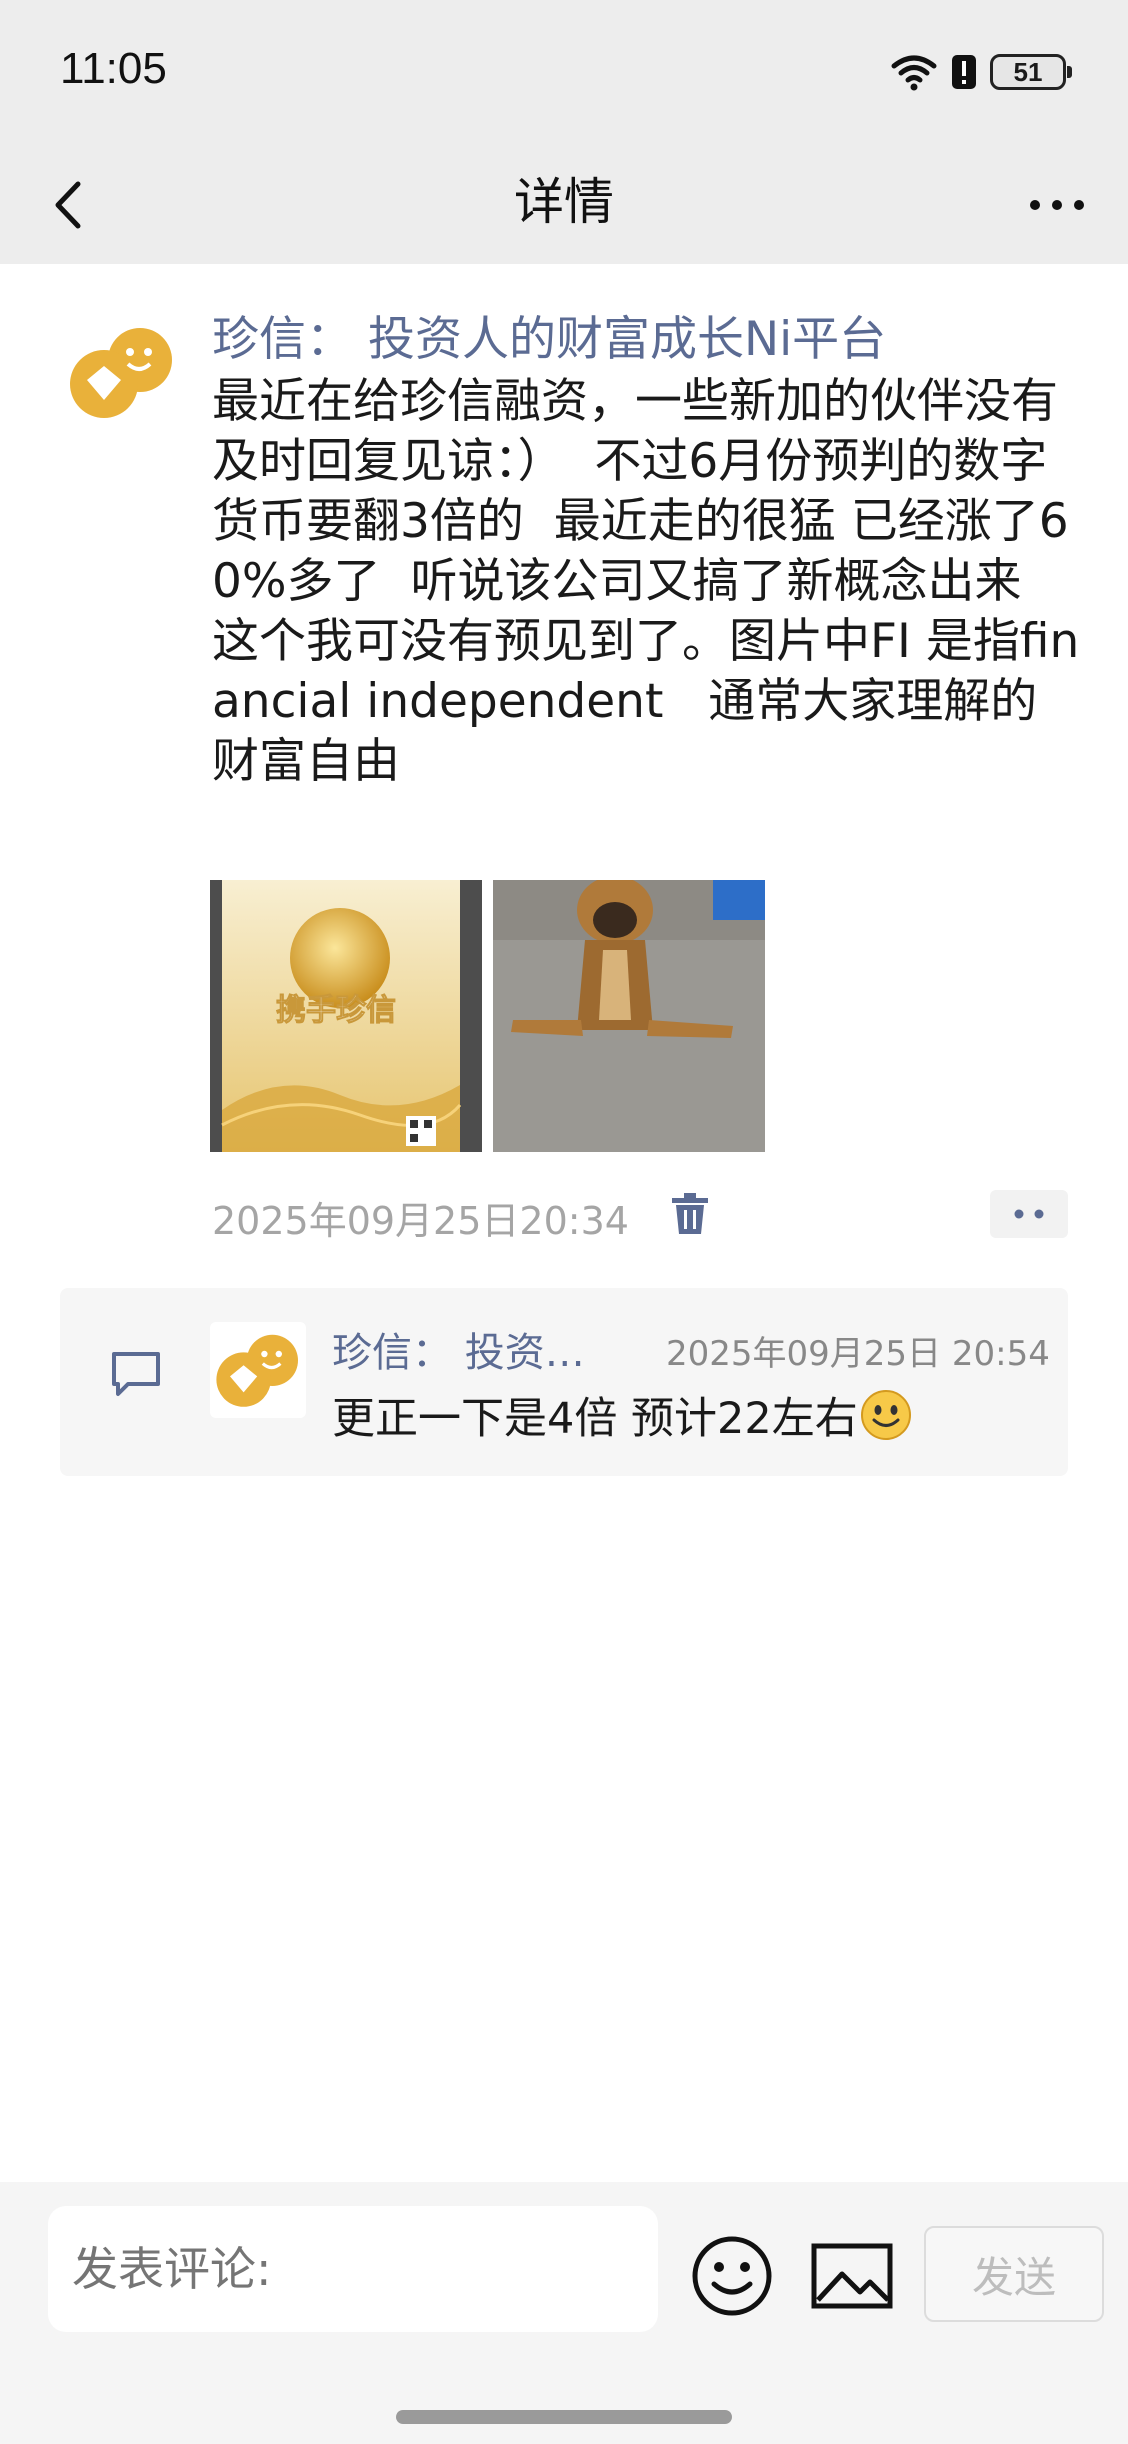 The width and height of the screenshot is (1128, 2444). I want to click on status-icons: 51, so click(981, 72).